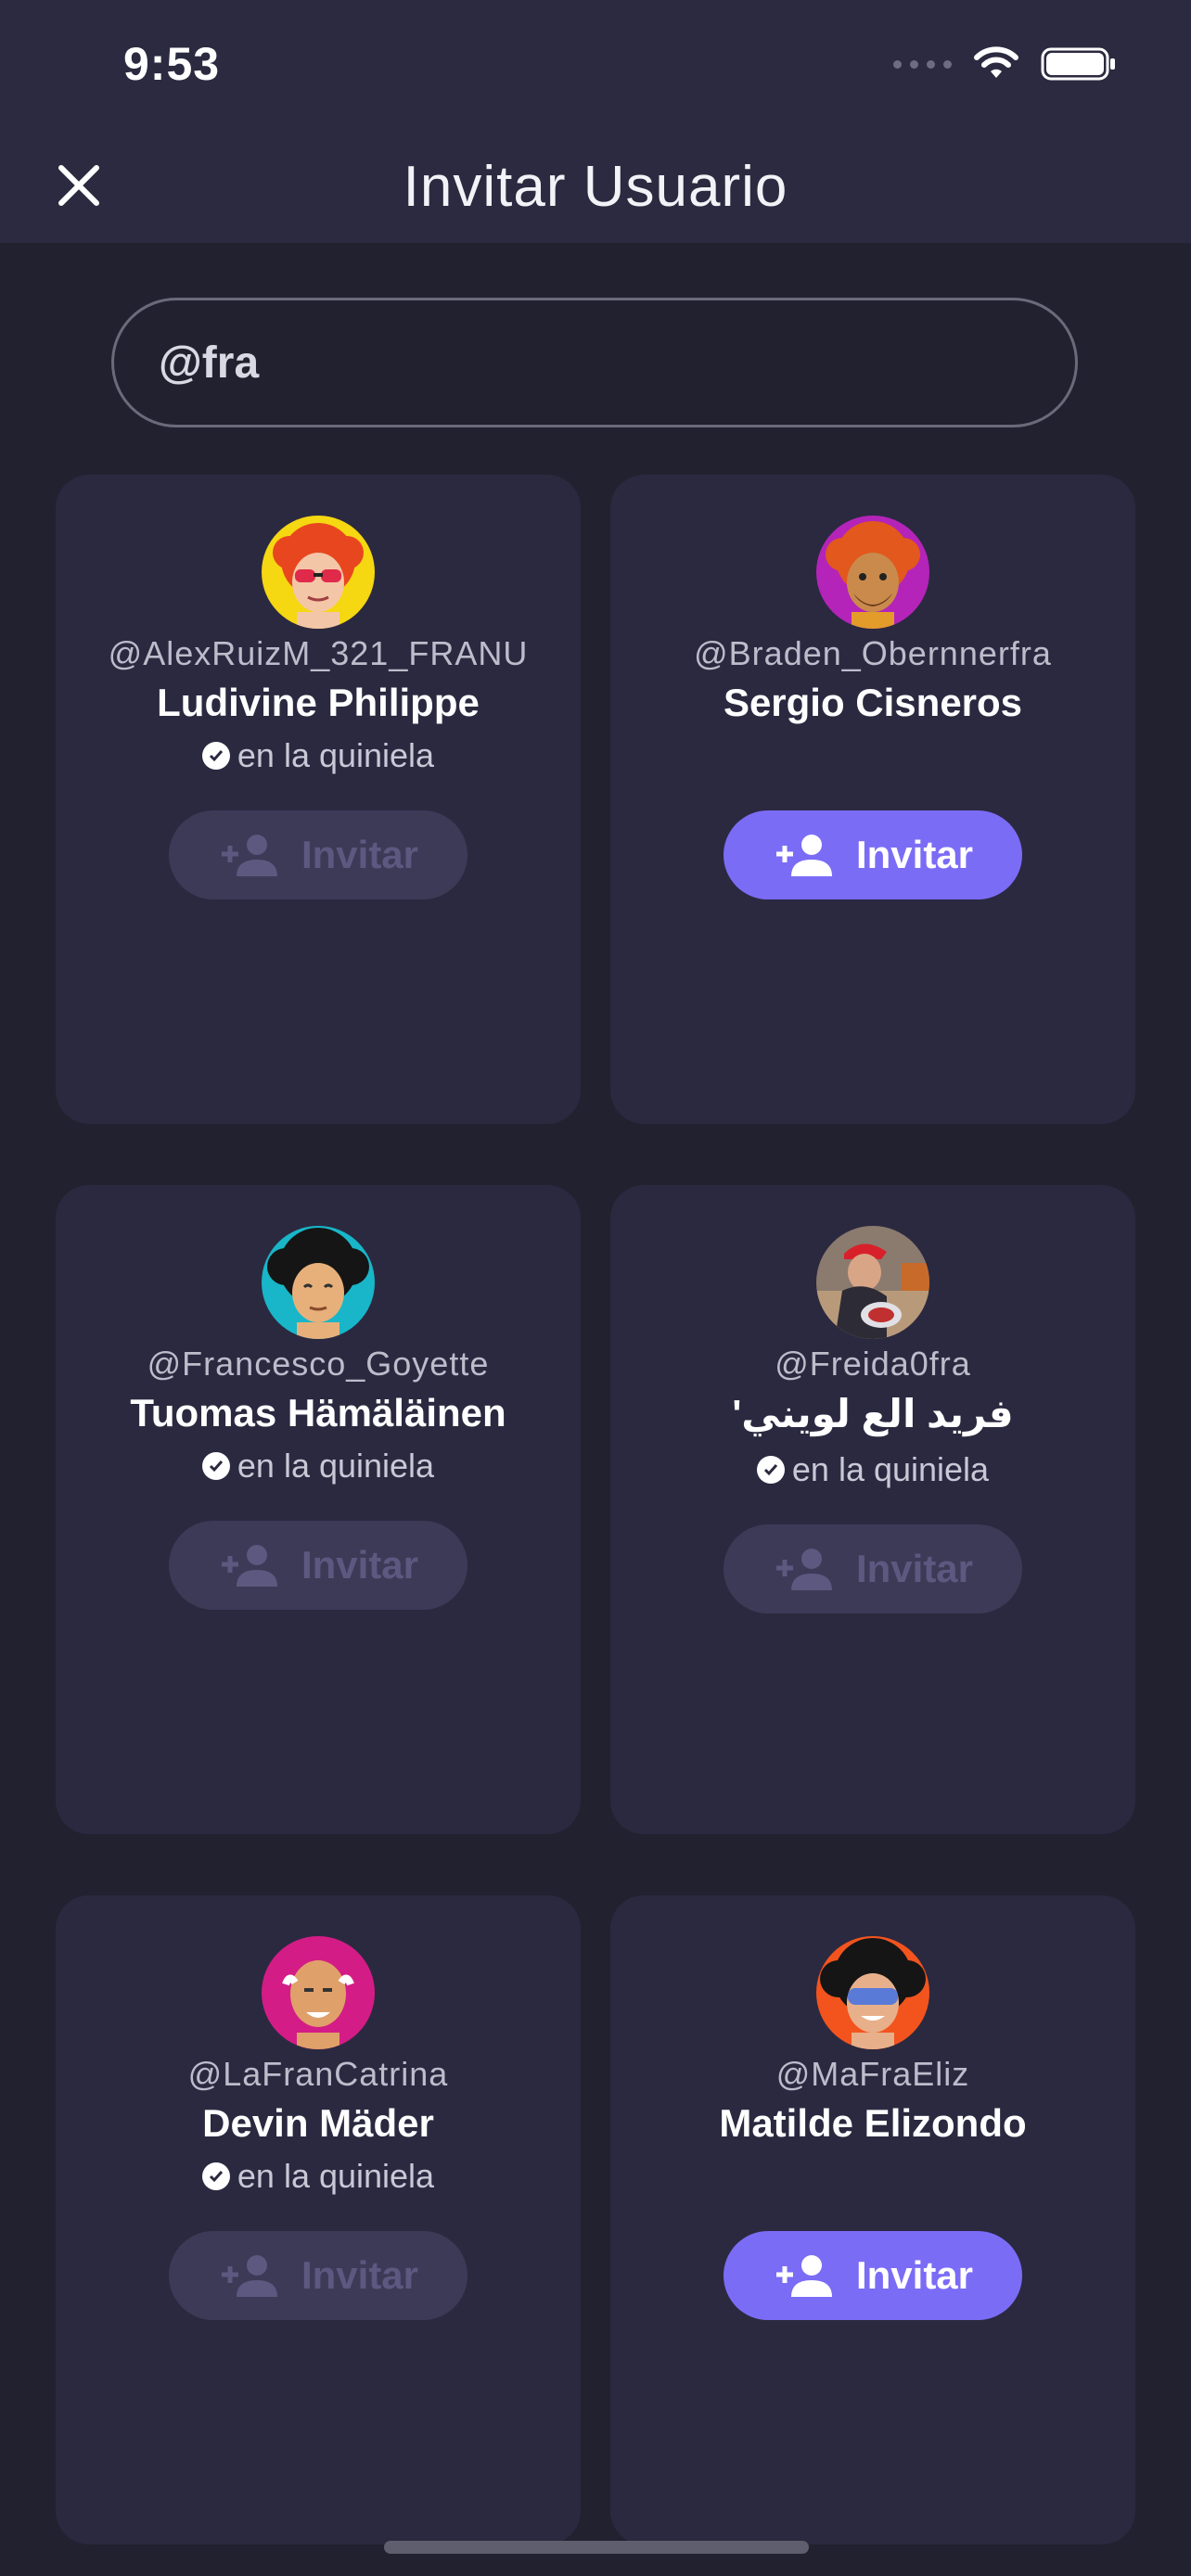 This screenshot has height=2576, width=1191. What do you see at coordinates (597, 2547) in the screenshot?
I see `home-indicator` at bounding box center [597, 2547].